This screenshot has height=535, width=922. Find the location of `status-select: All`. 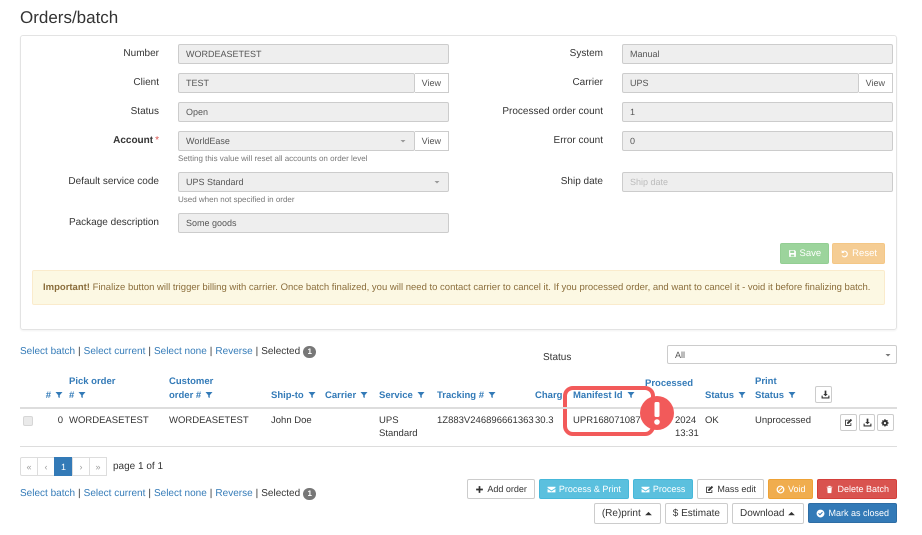

status-select: All is located at coordinates (782, 354).